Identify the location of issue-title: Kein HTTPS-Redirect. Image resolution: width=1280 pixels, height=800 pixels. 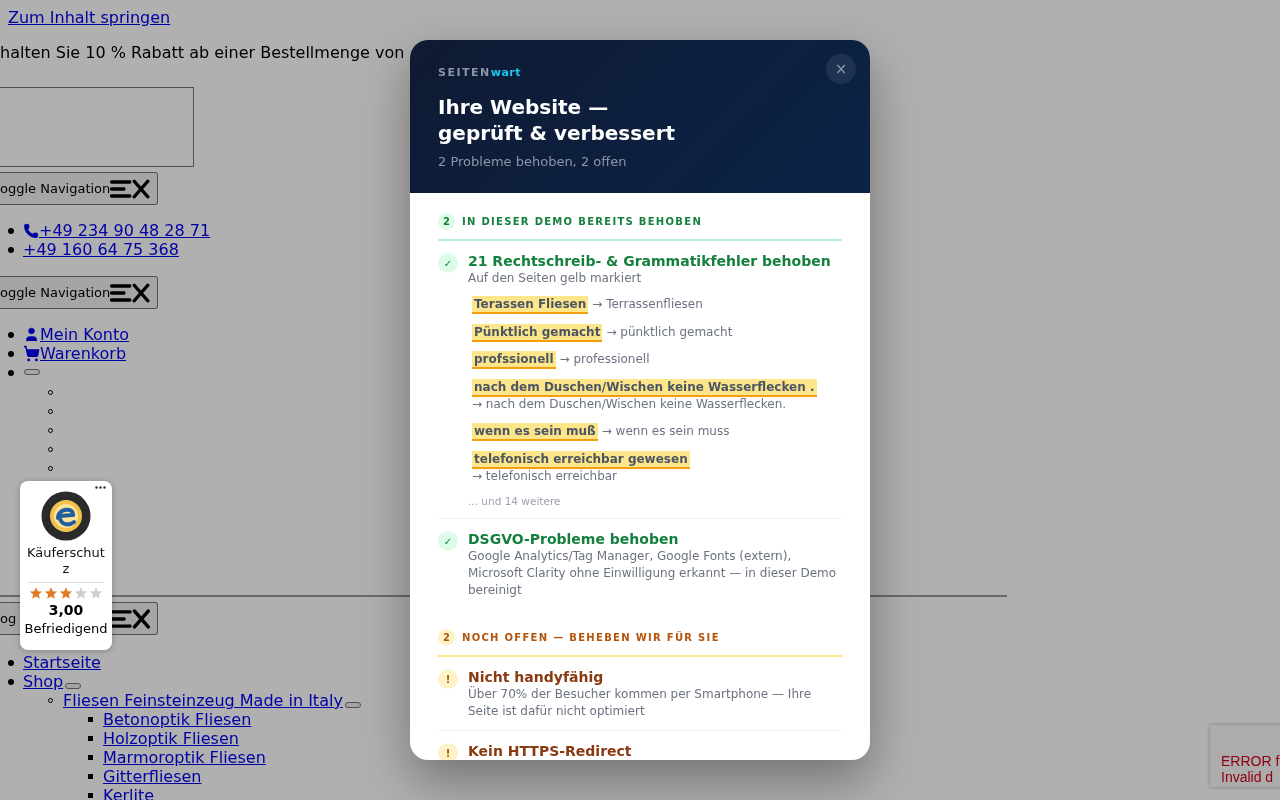
(550, 751).